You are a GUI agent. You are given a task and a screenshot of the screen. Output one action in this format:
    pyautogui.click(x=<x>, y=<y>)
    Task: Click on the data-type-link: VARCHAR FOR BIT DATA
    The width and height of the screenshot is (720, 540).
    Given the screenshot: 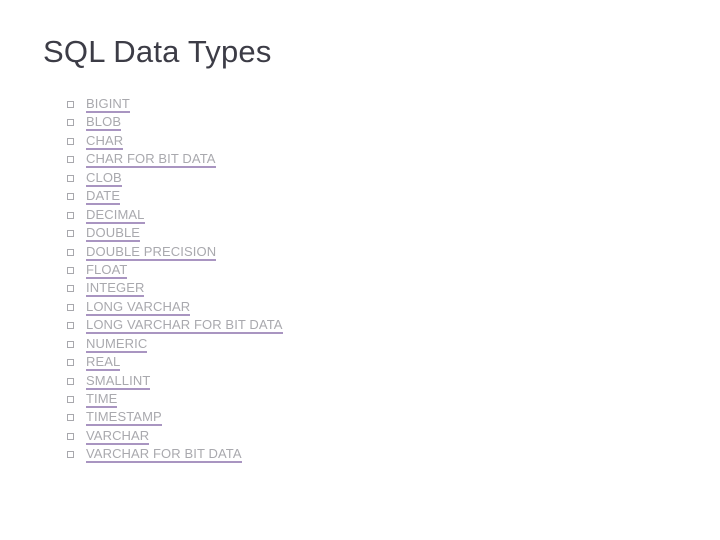 What is the action you would take?
    pyautogui.click(x=164, y=455)
    